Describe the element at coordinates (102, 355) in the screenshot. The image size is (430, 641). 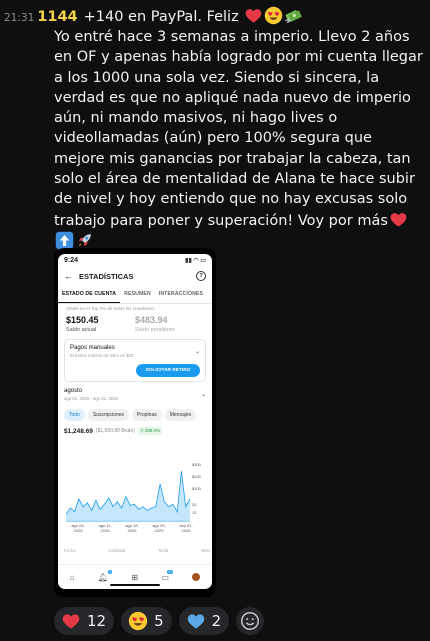
I see `minimum-withdrawal-note: El monto mínimo de retiro es $20` at that location.